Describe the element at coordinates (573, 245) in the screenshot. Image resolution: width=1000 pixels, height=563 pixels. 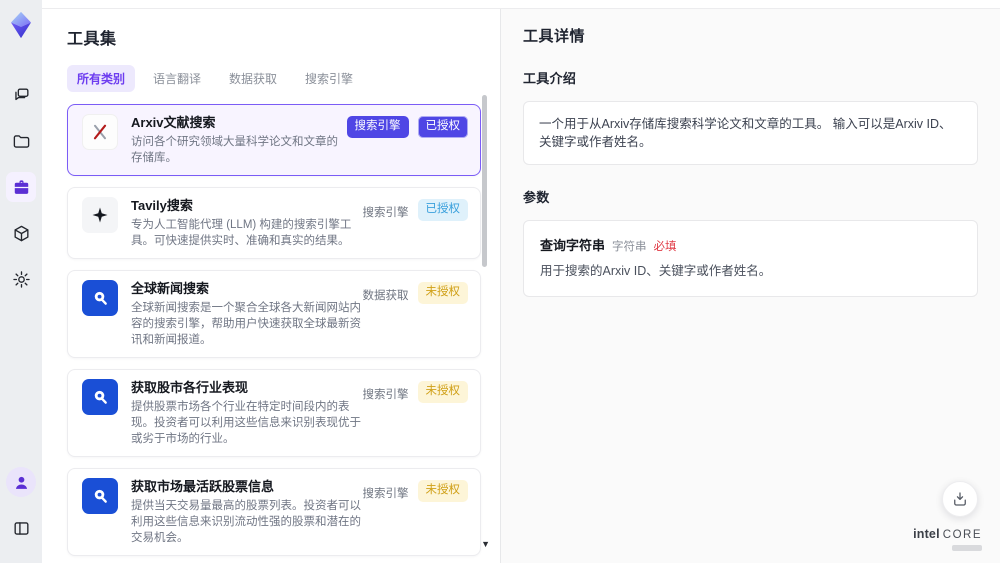
I see `param-name: 查询字符串` at that location.